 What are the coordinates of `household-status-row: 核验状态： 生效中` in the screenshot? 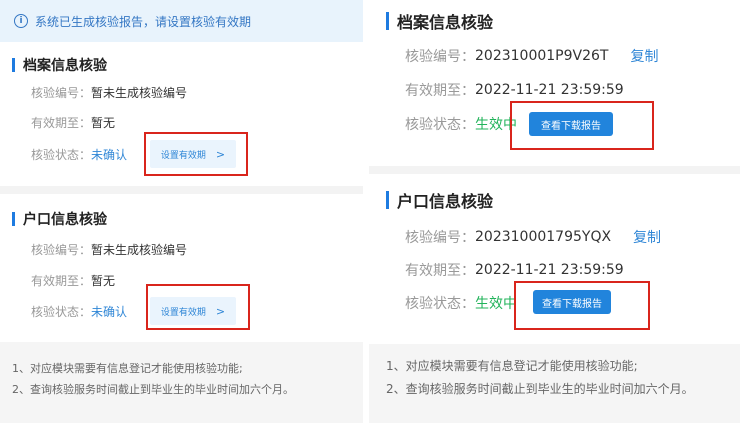 It's located at (461, 303).